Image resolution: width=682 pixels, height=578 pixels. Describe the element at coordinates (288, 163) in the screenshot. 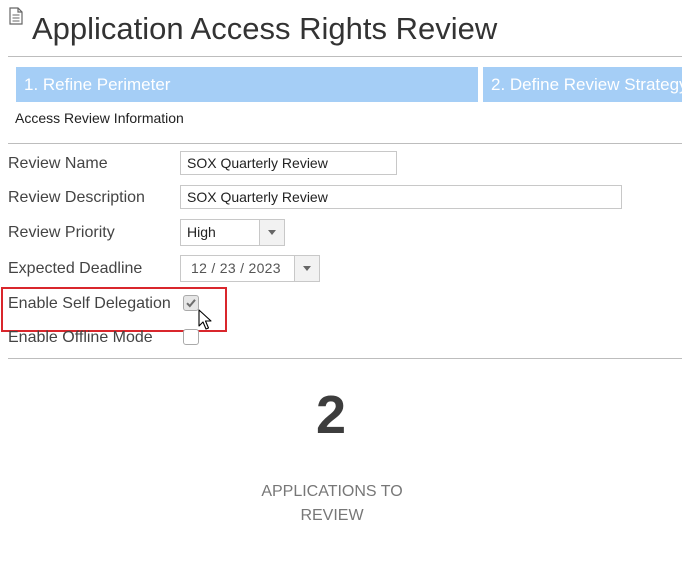

I see `review-name-input` at that location.